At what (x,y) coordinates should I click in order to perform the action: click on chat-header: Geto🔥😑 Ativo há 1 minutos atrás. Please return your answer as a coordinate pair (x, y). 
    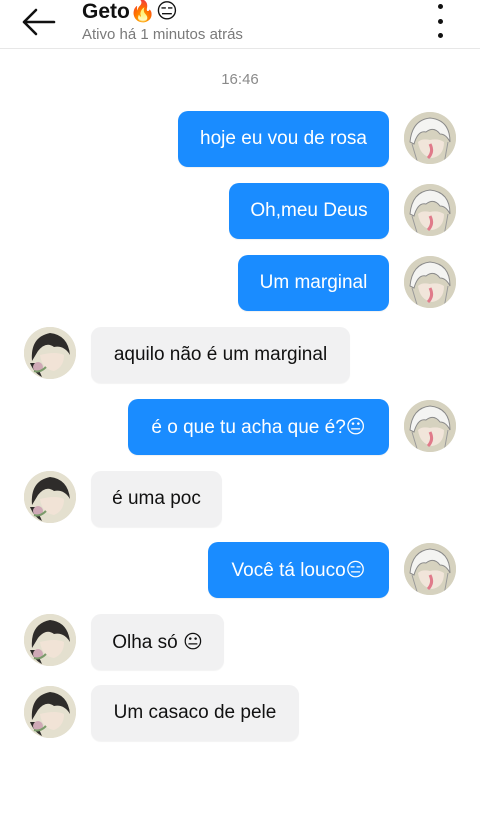
    Looking at the image, I should click on (240, 24).